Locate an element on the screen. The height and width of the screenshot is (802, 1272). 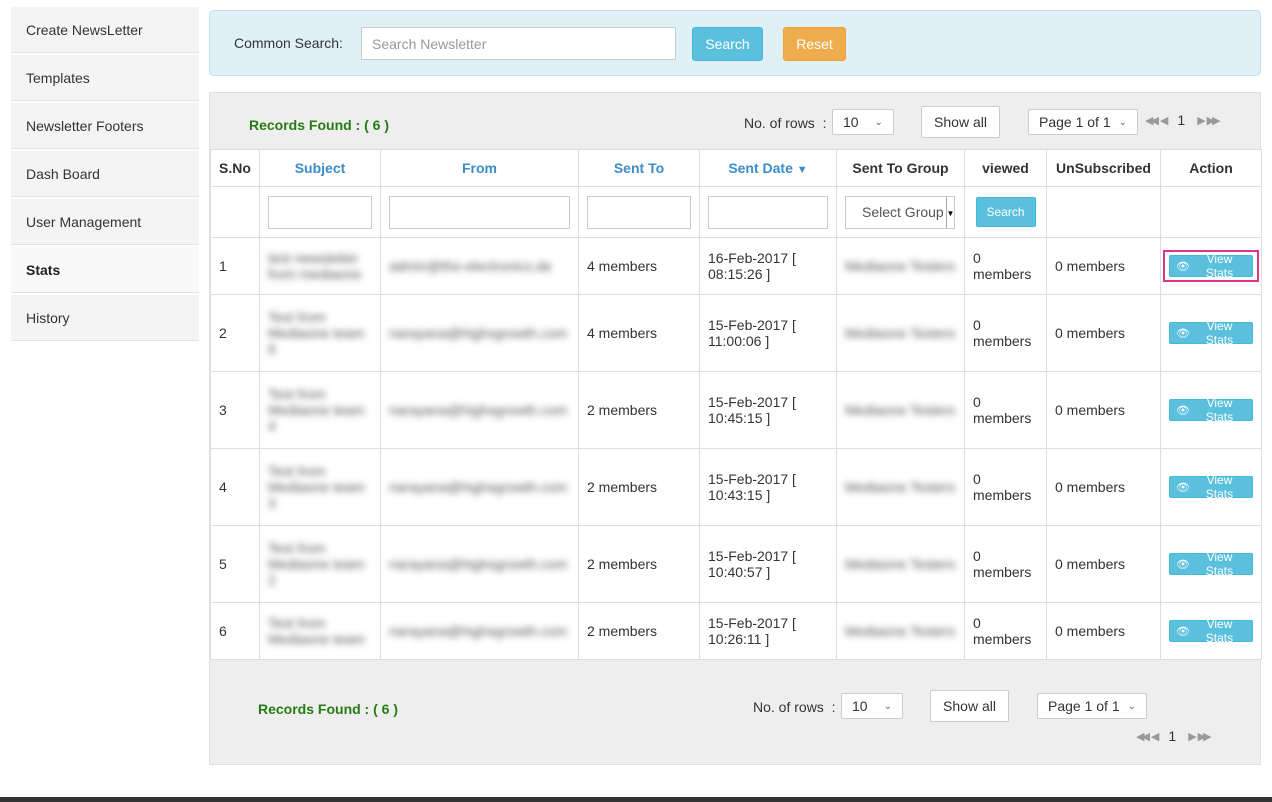
rows-select-top: 10 ⌄ is located at coordinates (863, 122).